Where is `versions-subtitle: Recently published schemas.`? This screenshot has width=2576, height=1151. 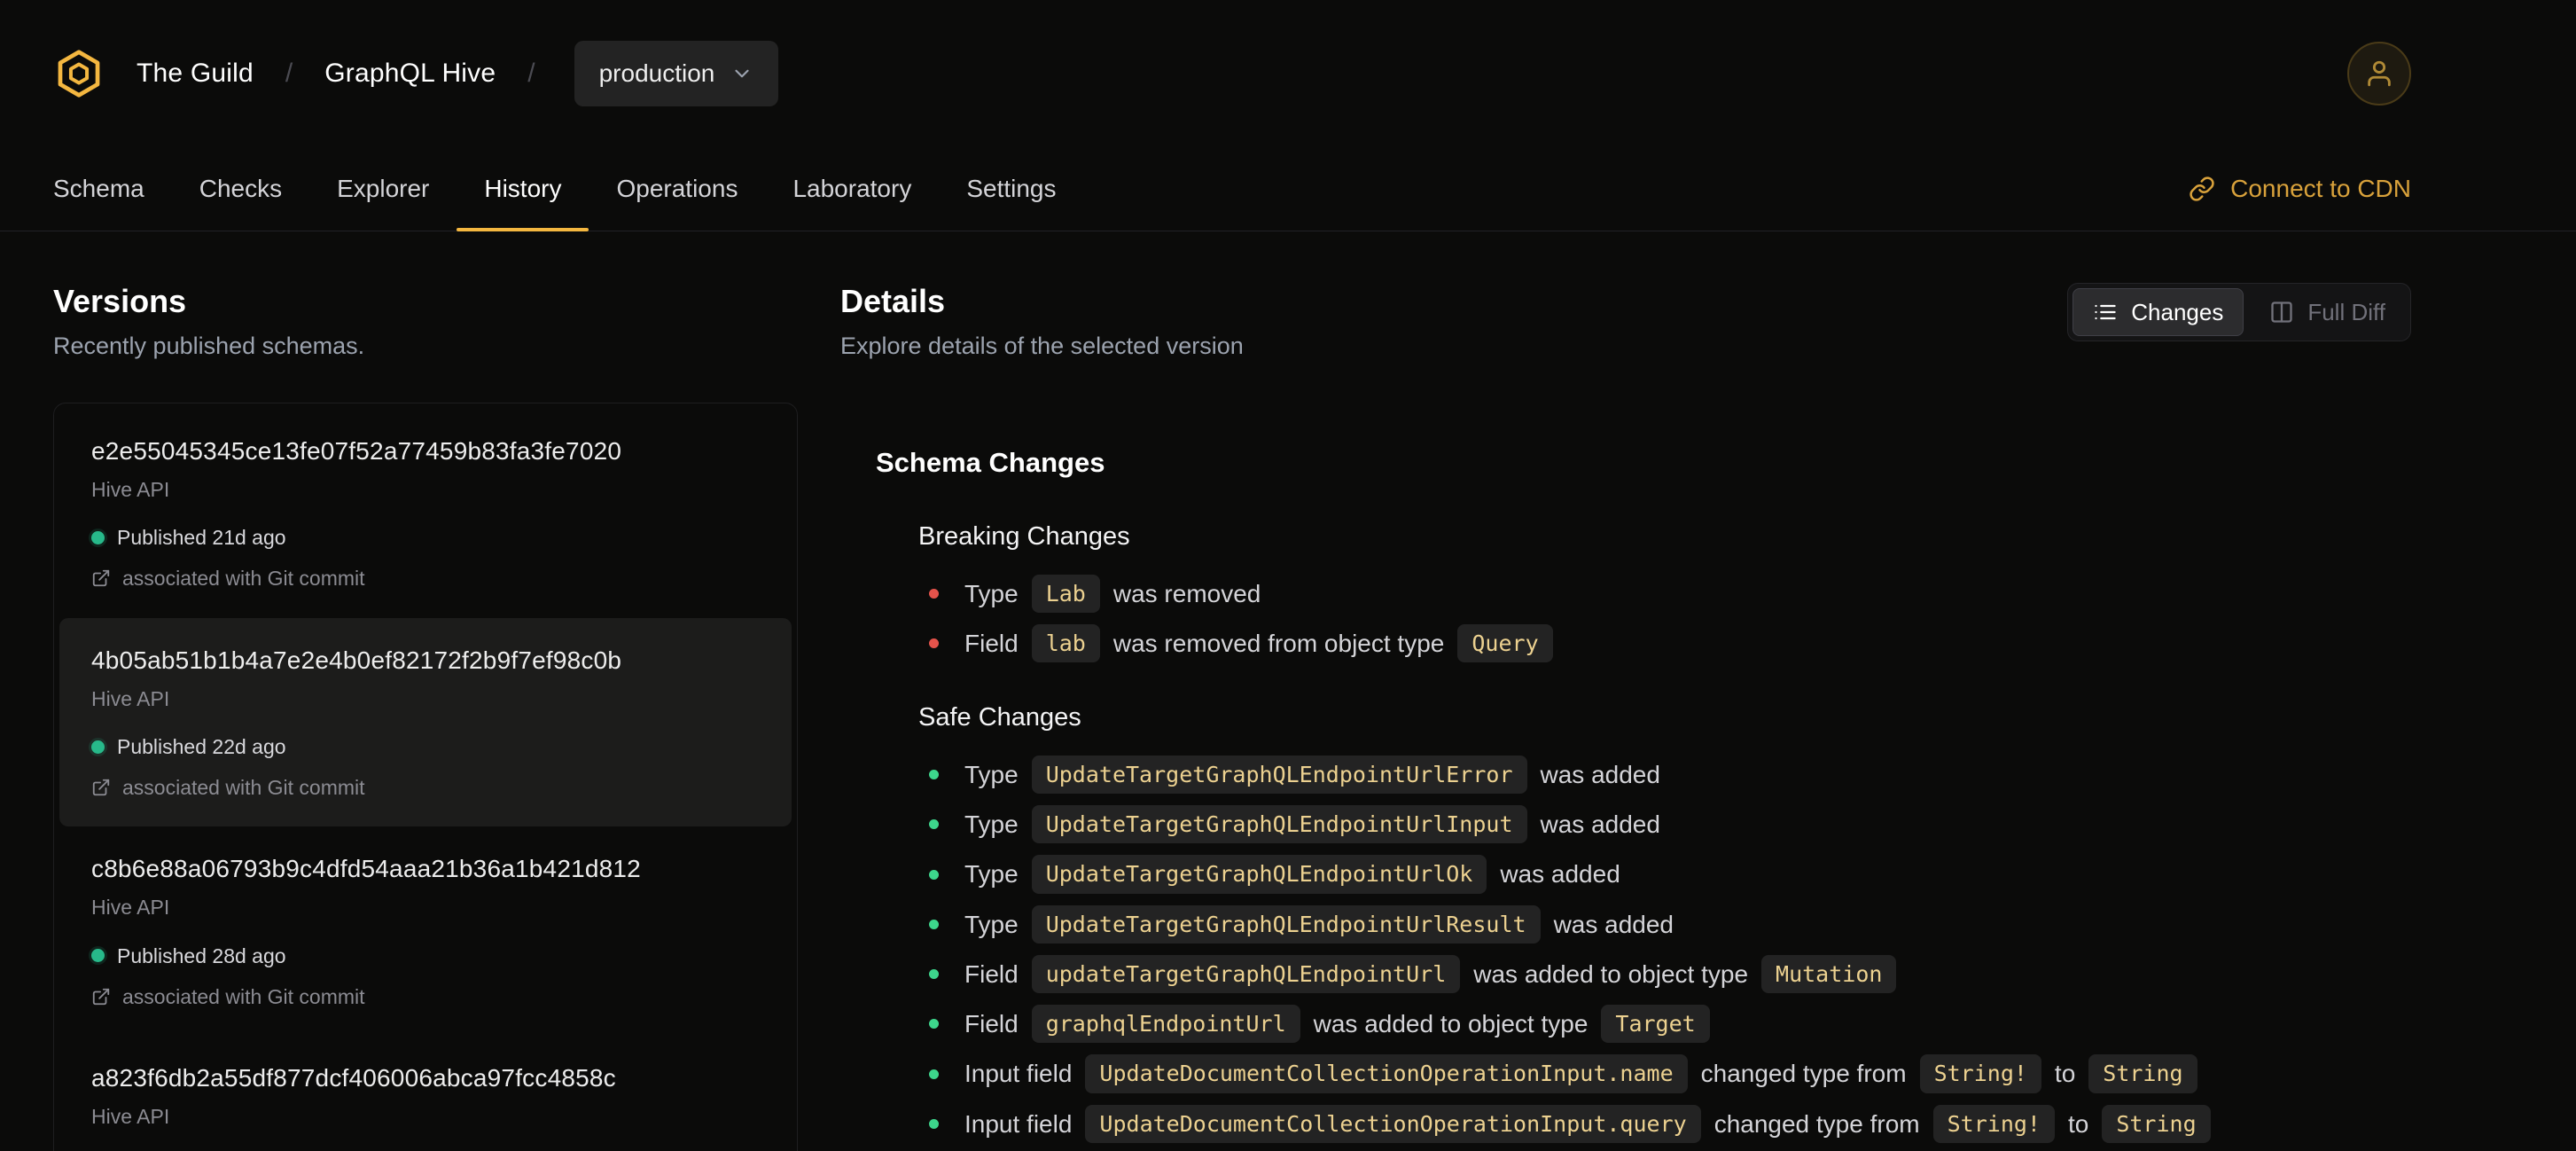
versions-subtitle: Recently published schemas. is located at coordinates (209, 346).